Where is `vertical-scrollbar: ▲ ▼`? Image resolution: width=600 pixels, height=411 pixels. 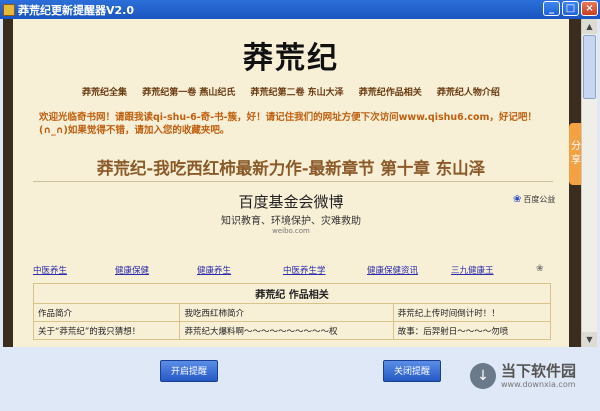
vertical-scrollbar: ▲ ▼ is located at coordinates (589, 183).